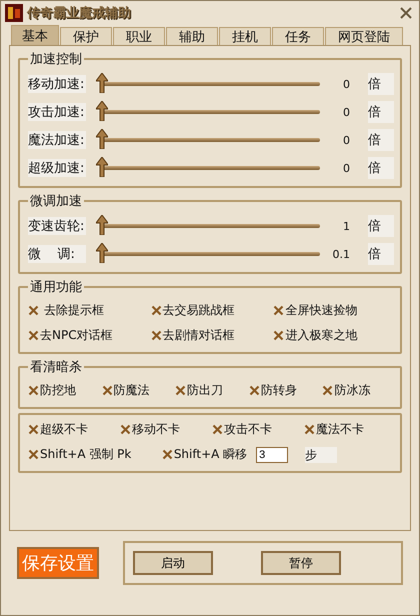 Image resolution: width=420 pixels, height=616 pixels. Describe the element at coordinates (14, 13) in the screenshot. I see `logo-icon` at that location.